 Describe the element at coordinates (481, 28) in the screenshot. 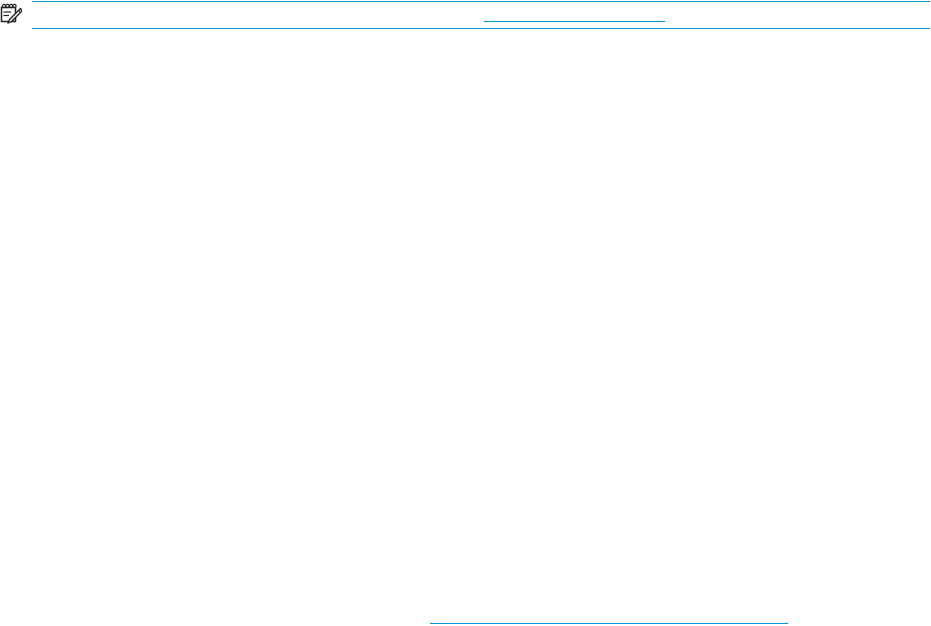

I see `note-bottom-rule` at that location.